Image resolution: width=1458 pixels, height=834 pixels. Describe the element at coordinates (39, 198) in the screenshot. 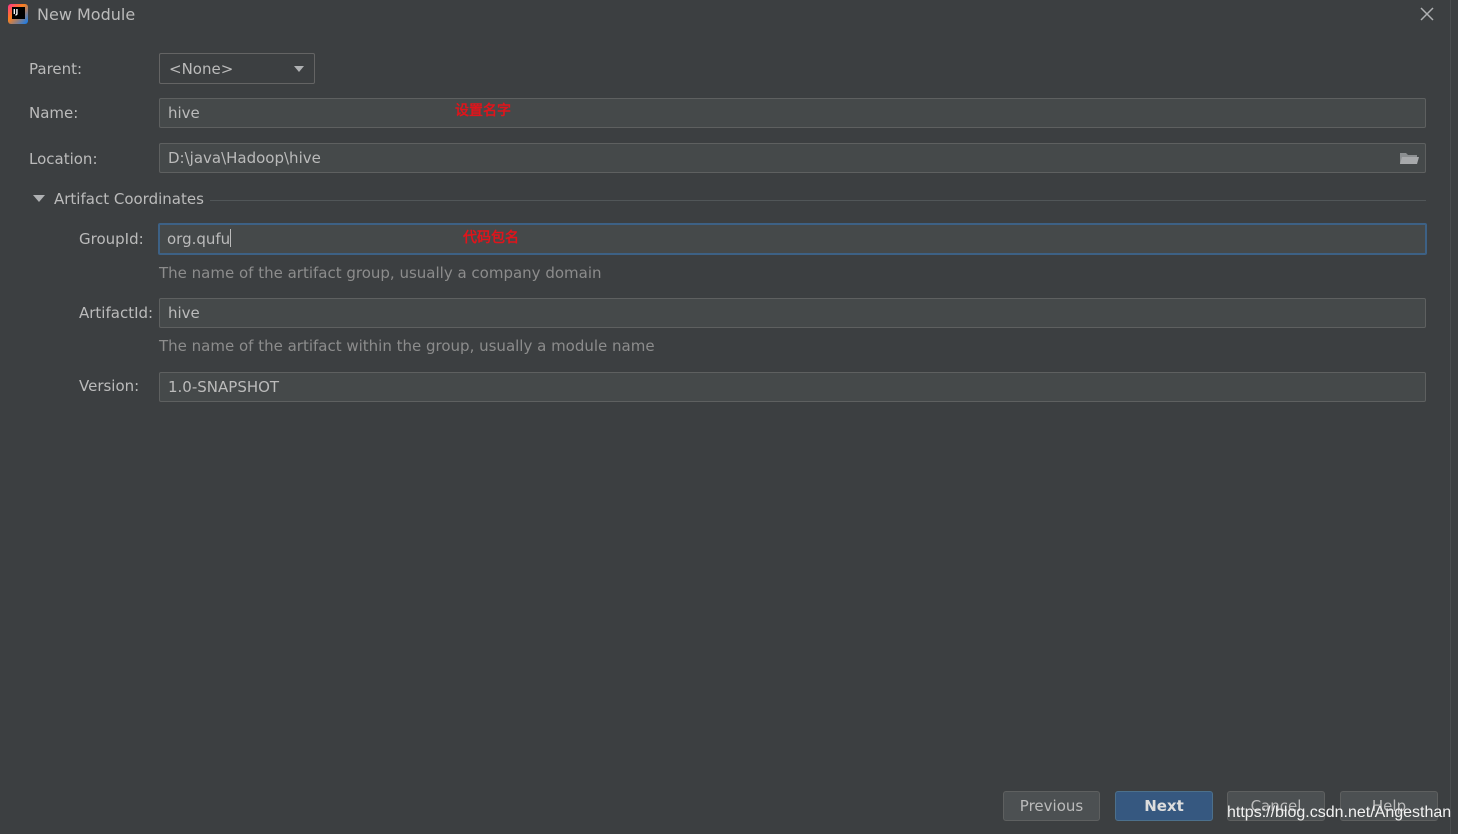

I see `section-collapse-icon` at that location.